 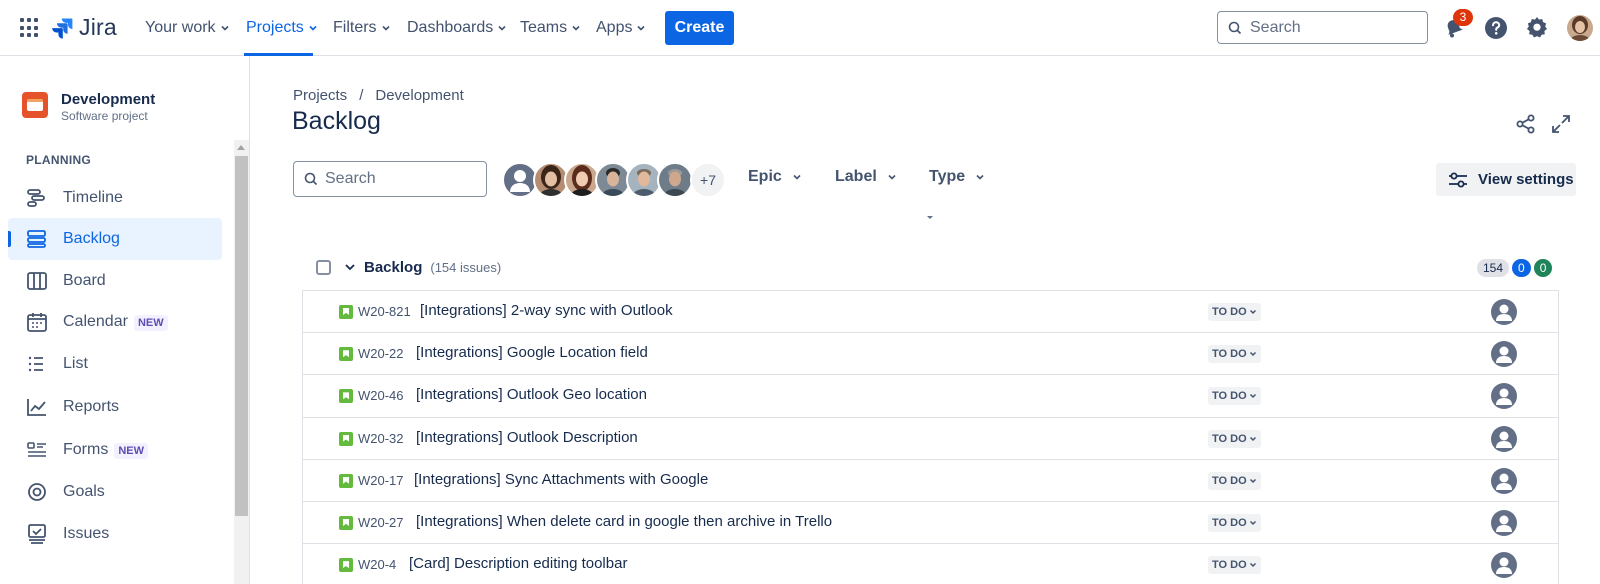 What do you see at coordinates (1330, 27) in the screenshot?
I see `top-search-input` at bounding box center [1330, 27].